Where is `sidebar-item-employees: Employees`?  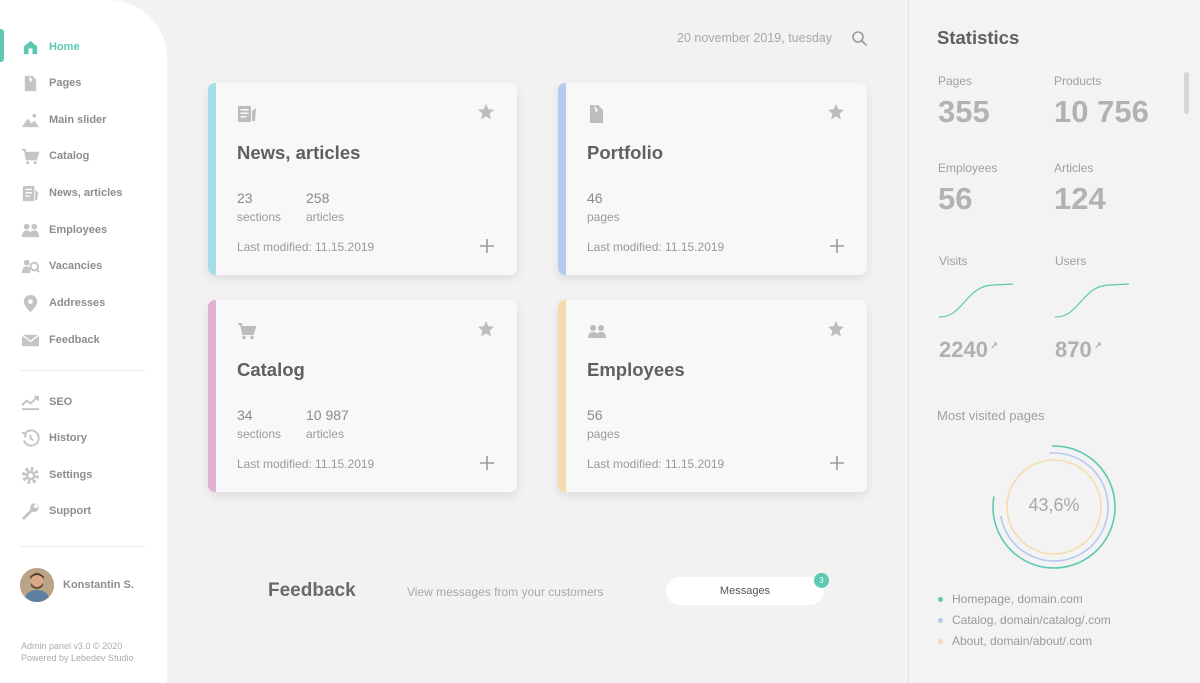 sidebar-item-employees: Employees is located at coordinates (63, 230).